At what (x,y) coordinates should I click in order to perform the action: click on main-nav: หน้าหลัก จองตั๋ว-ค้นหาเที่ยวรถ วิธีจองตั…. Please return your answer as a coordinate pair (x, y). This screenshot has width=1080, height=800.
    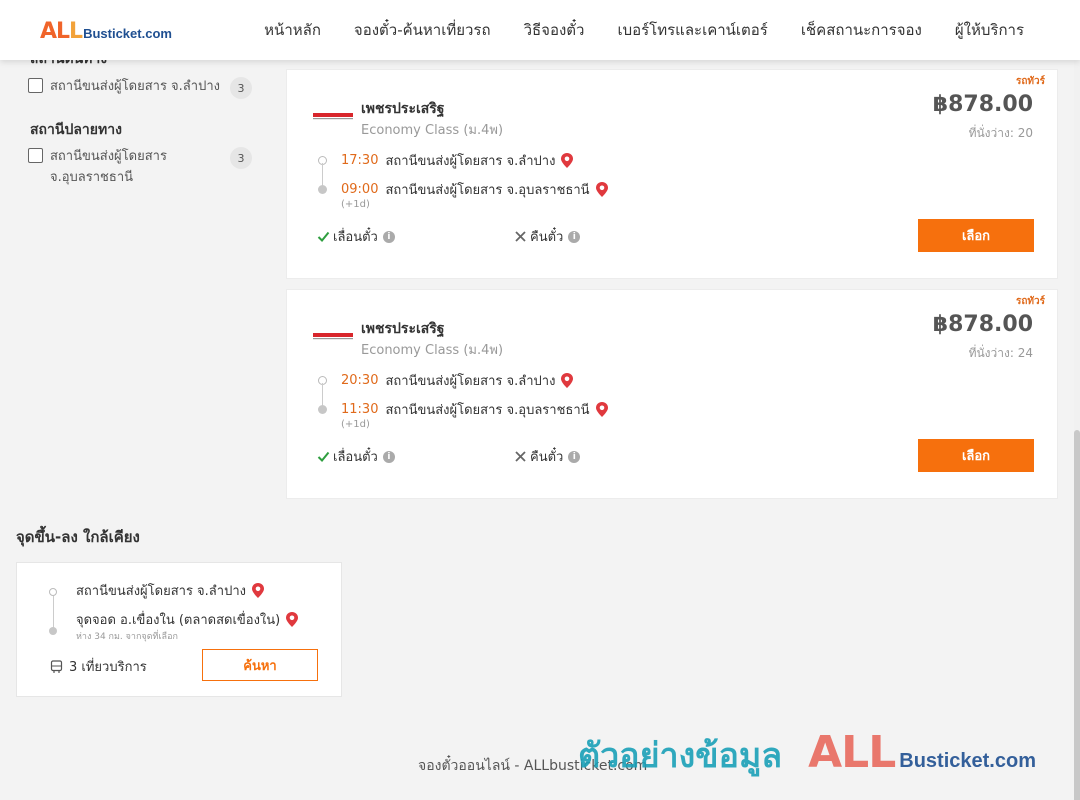
    Looking at the image, I should click on (644, 30).